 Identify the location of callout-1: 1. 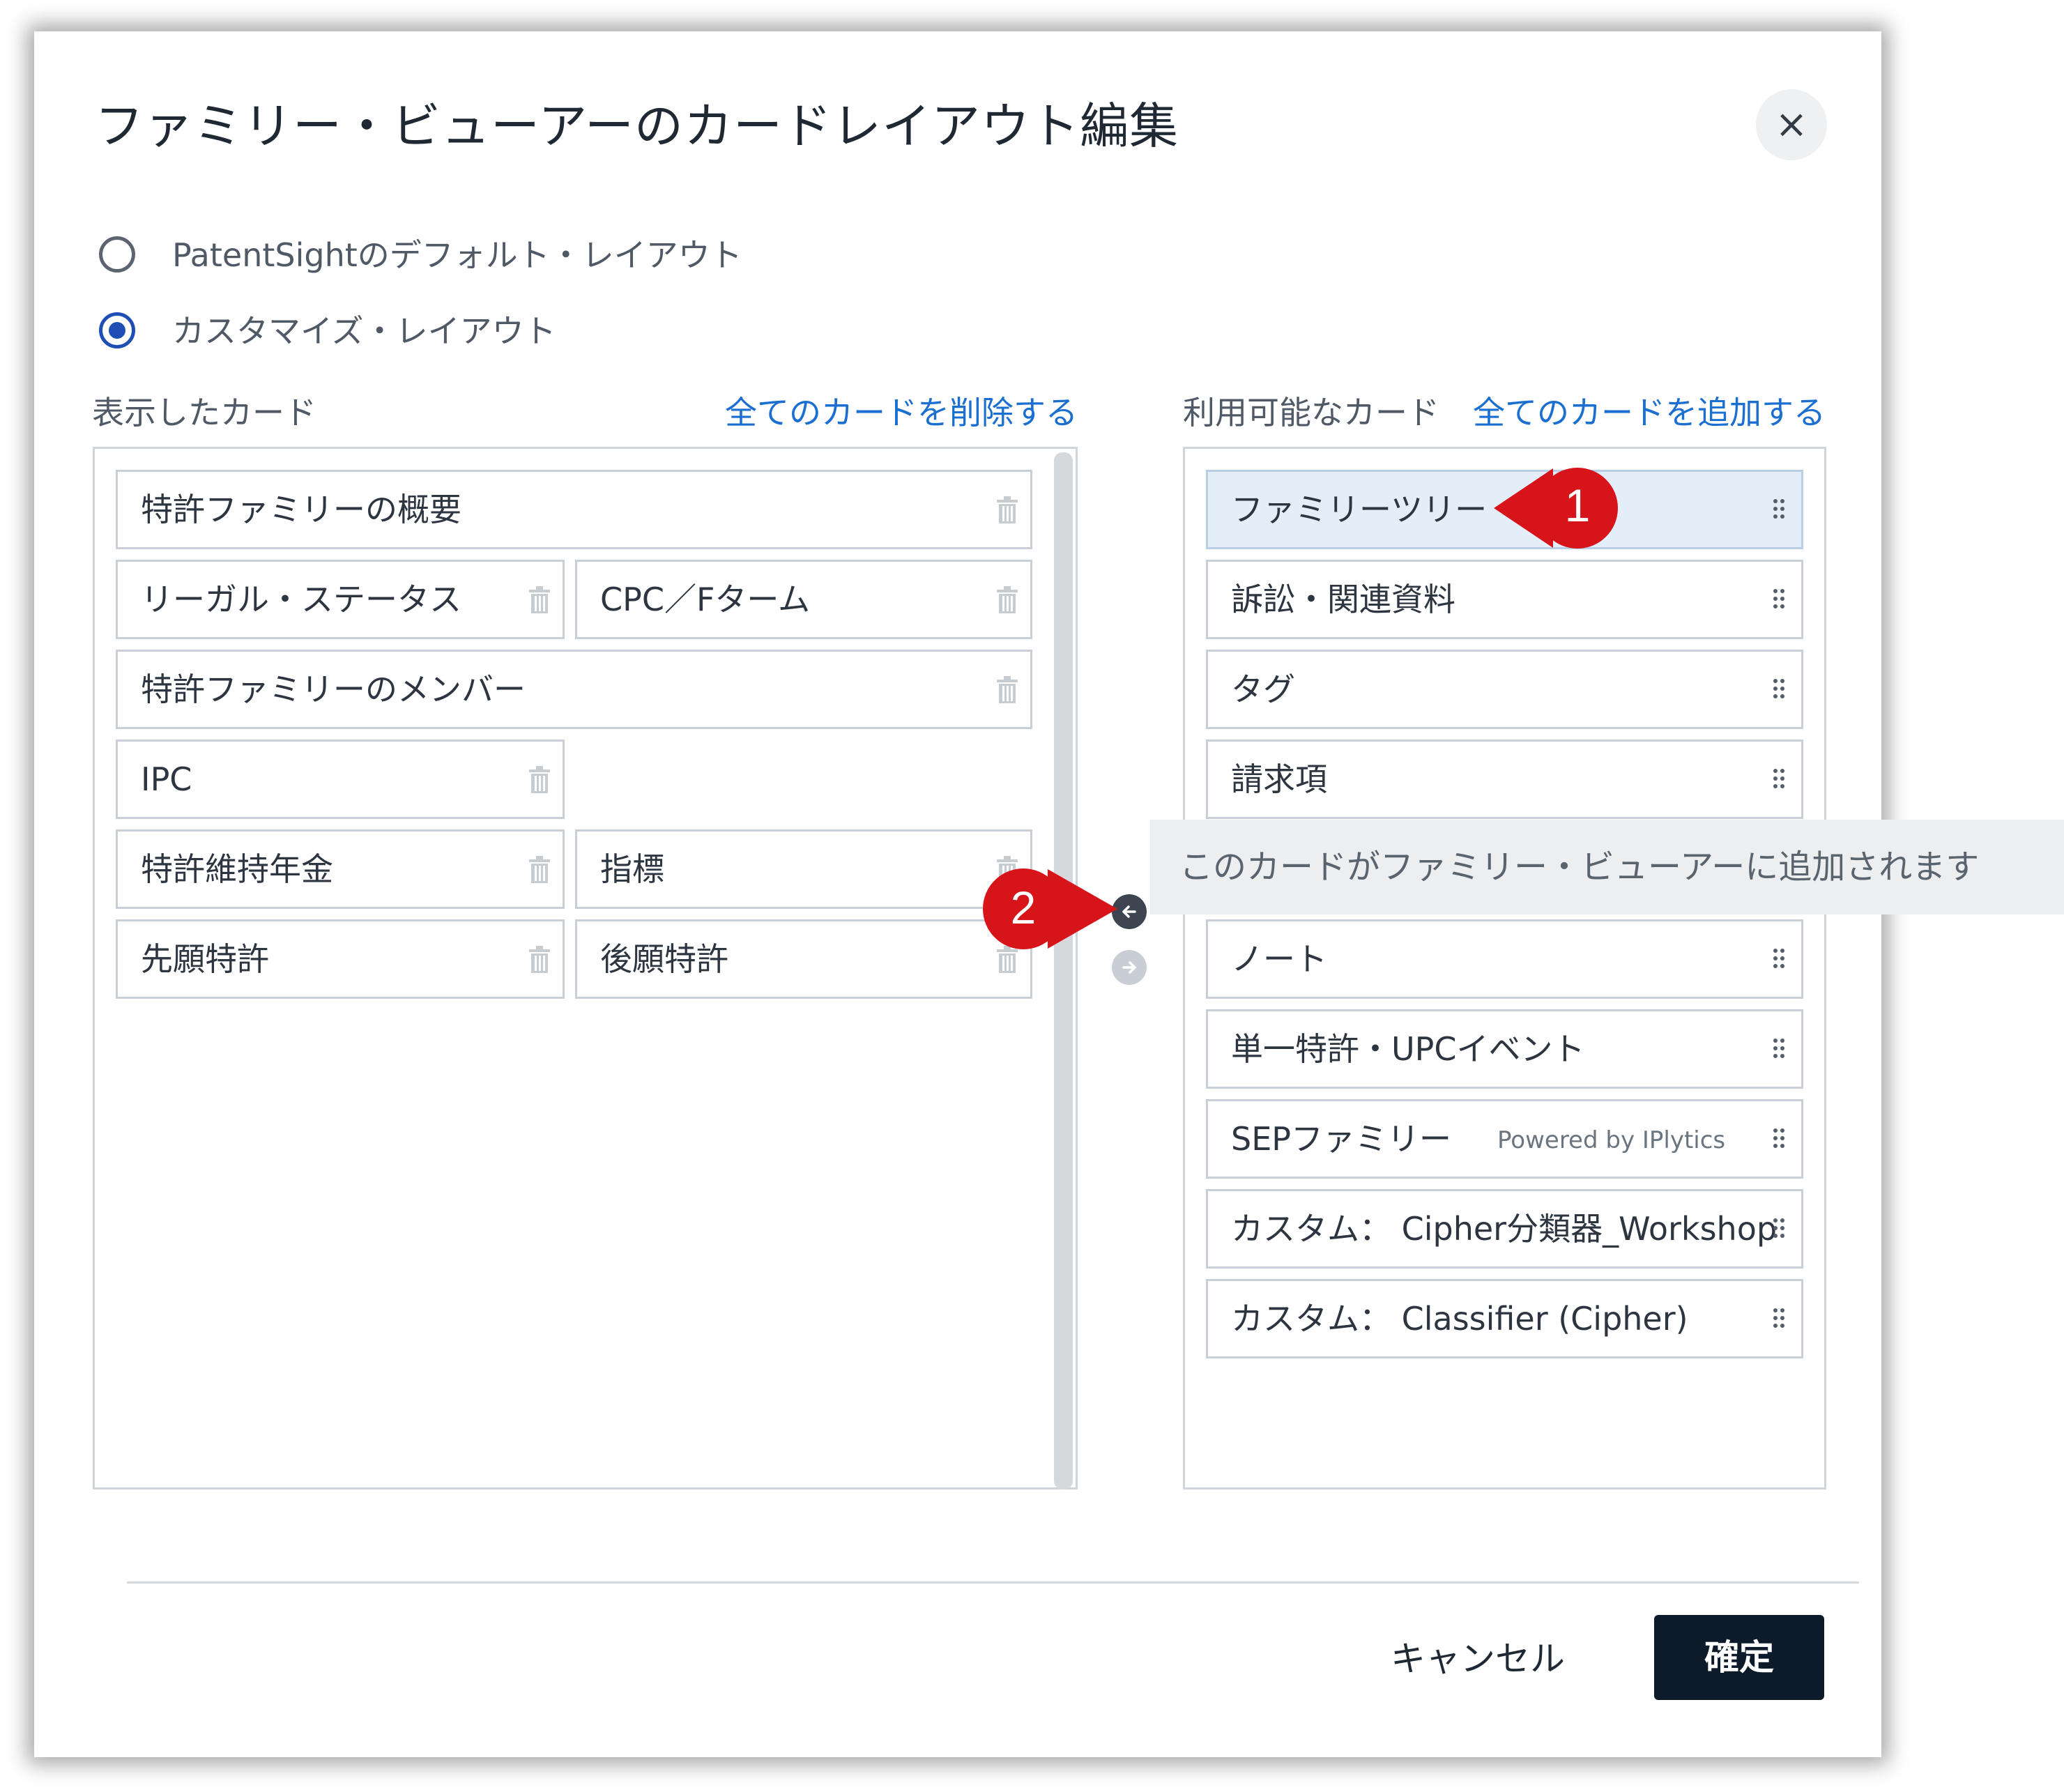
(1560, 508).